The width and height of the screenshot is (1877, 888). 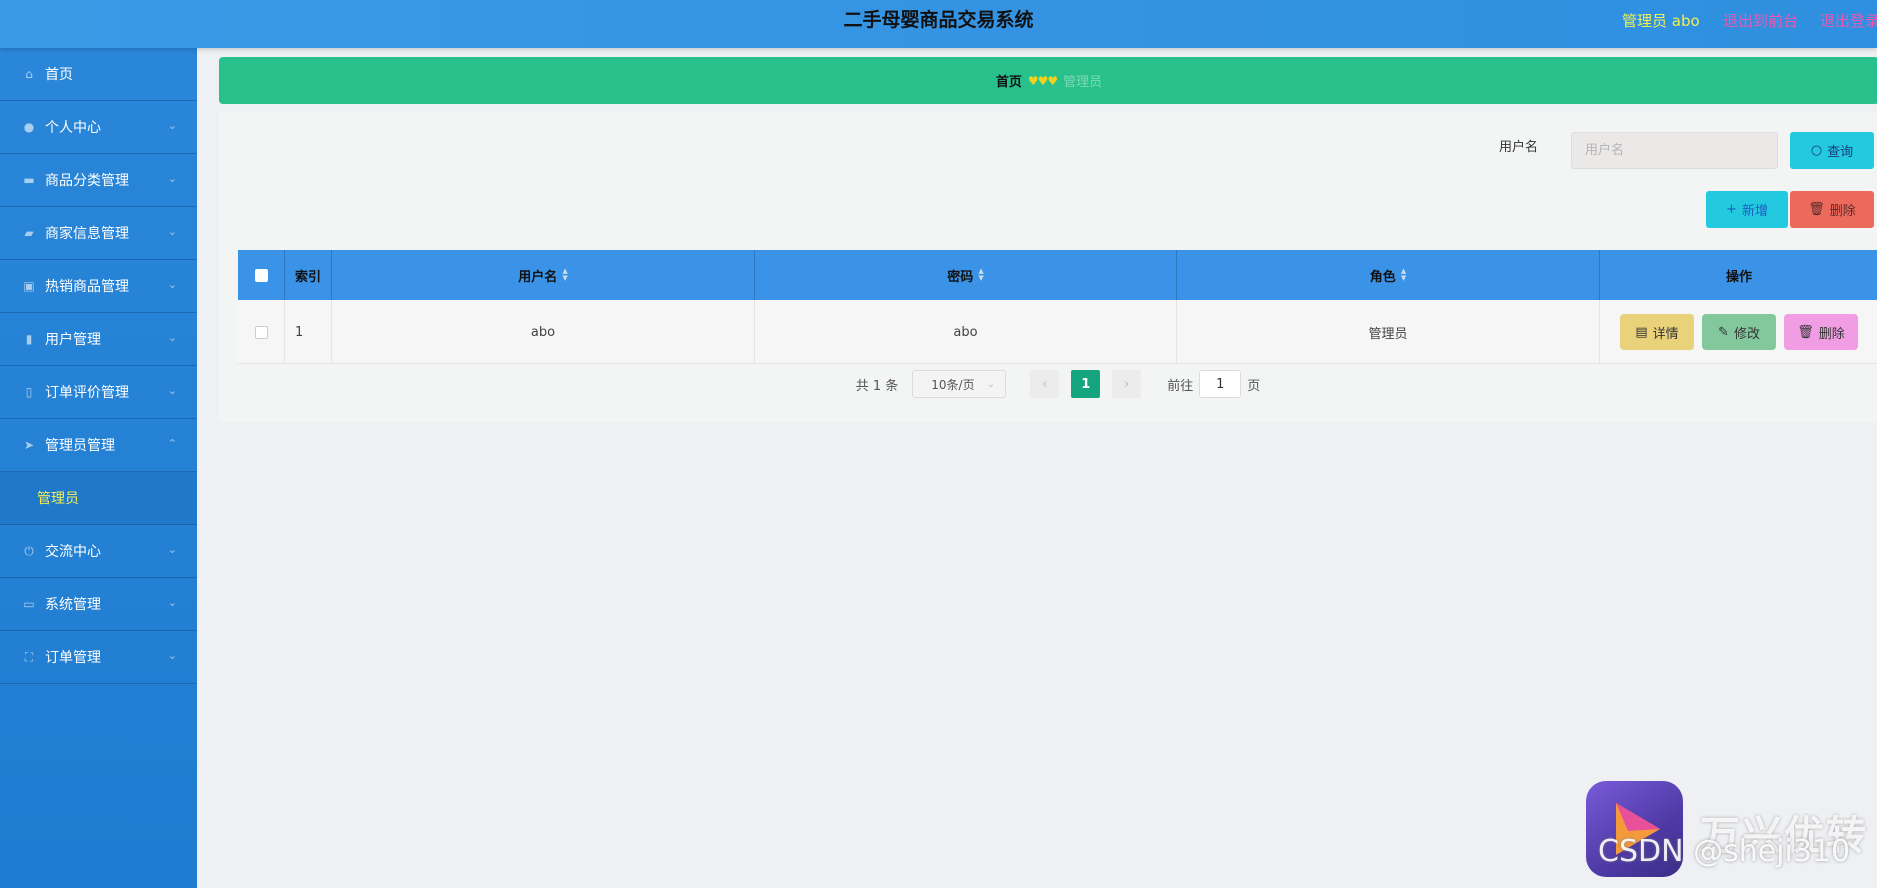 I want to click on add-button: + 新增, so click(x=1747, y=209).